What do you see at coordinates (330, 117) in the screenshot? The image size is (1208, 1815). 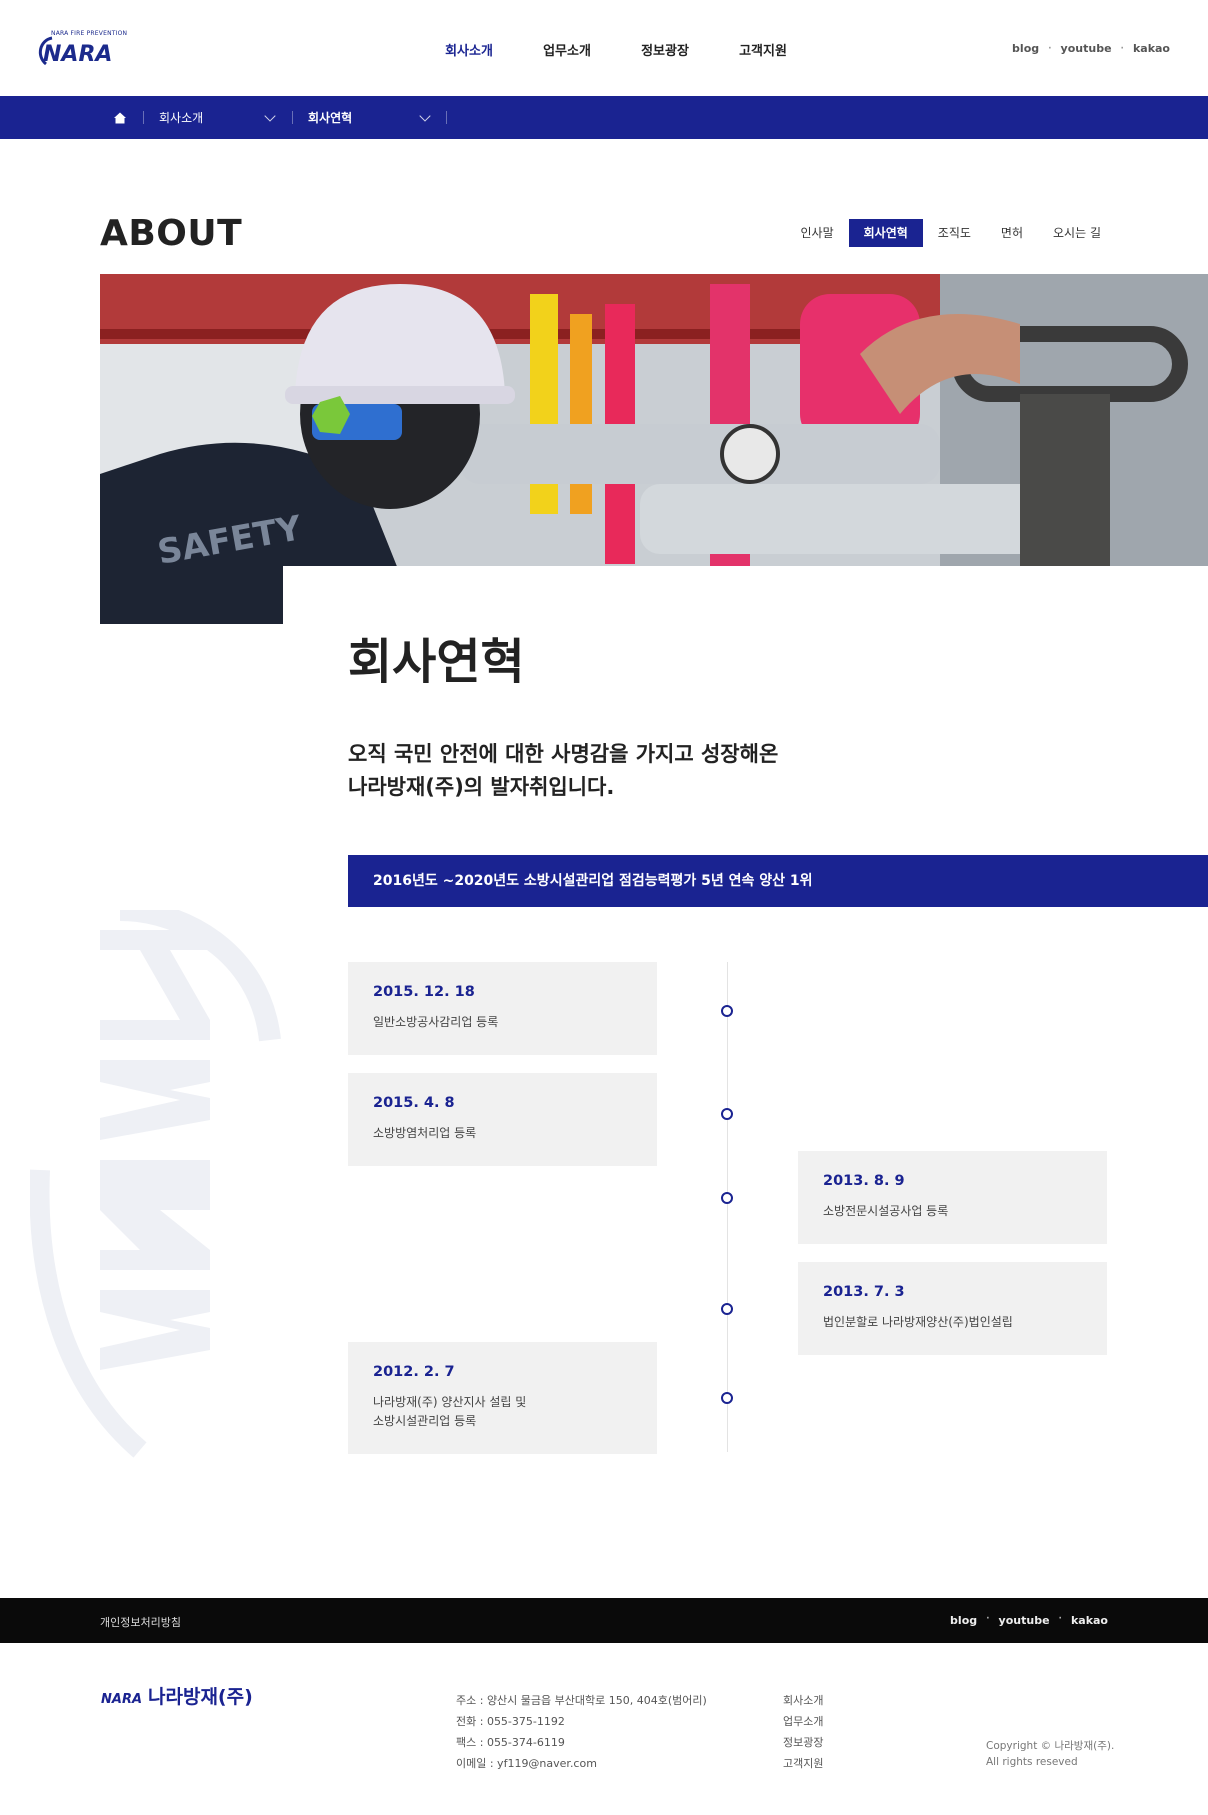 I see `breadcrumb-level2: 회사연혁` at bounding box center [330, 117].